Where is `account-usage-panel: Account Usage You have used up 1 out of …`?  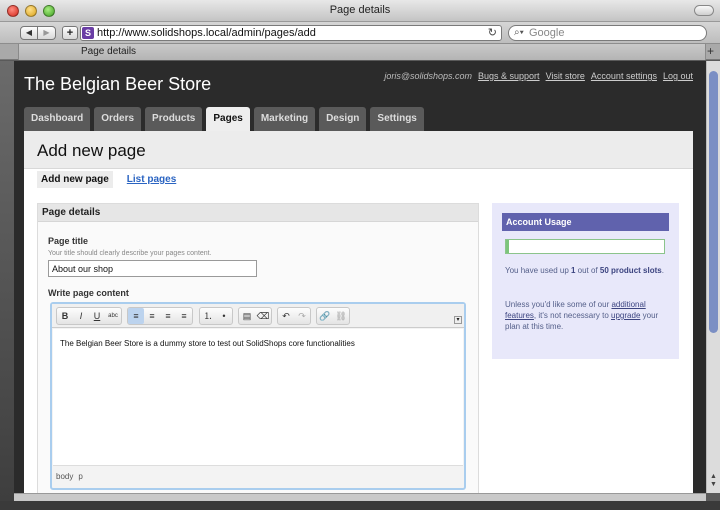
account-usage-panel: Account Usage You have used up 1 out of … is located at coordinates (585, 281).